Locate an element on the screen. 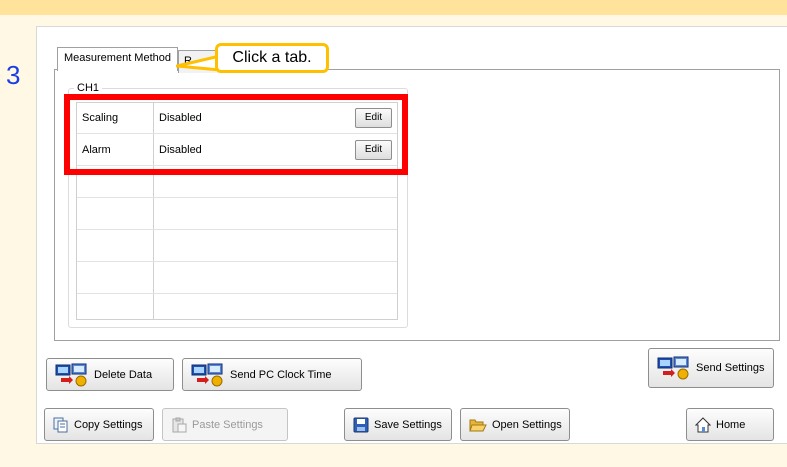 The height and width of the screenshot is (467, 787). callout-pointer is located at coordinates (198, 63).